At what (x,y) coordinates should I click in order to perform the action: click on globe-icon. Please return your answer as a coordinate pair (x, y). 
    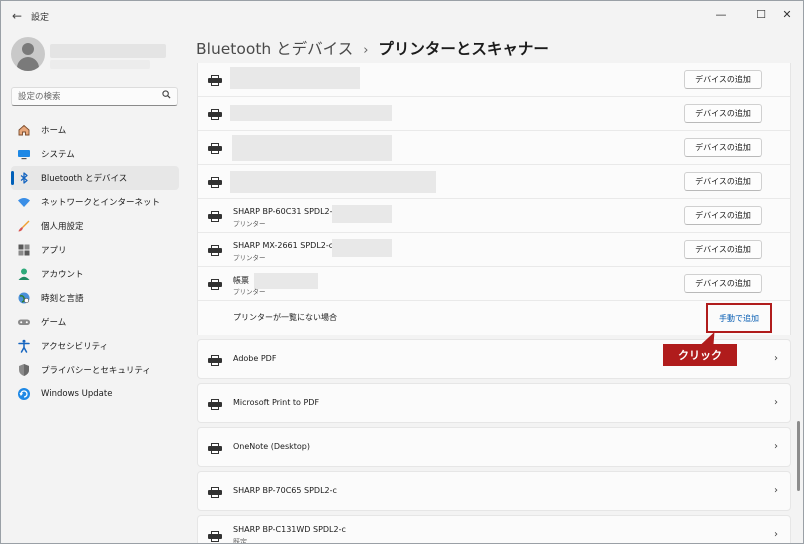
    Looking at the image, I should click on (24, 298).